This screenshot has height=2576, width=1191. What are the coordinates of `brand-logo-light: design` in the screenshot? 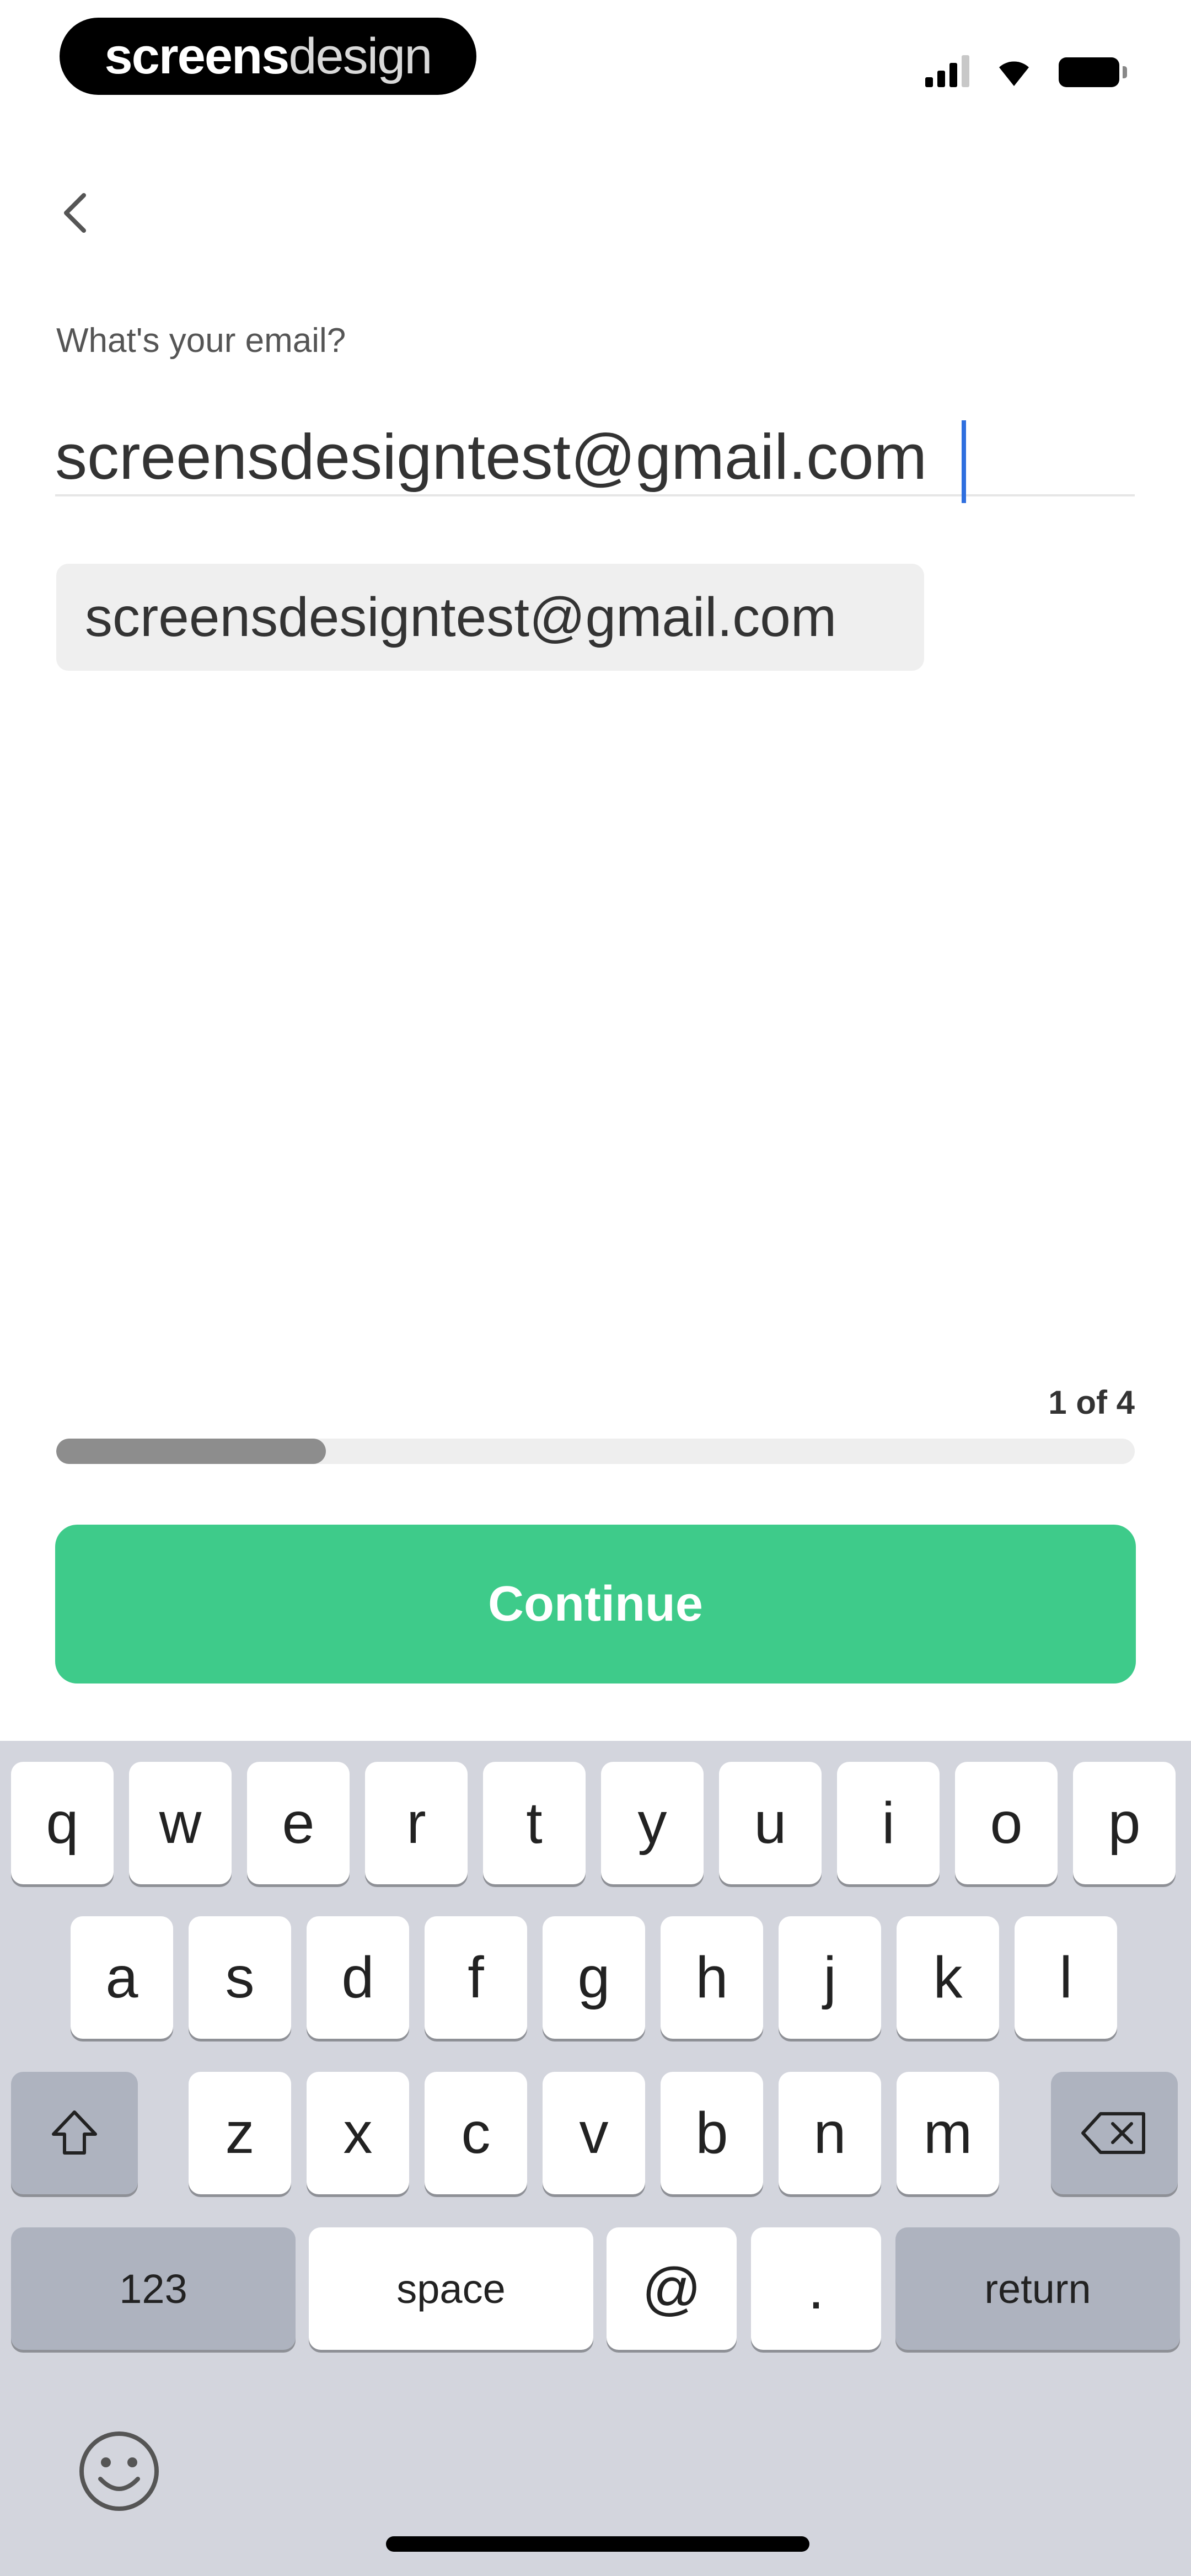 It's located at (360, 56).